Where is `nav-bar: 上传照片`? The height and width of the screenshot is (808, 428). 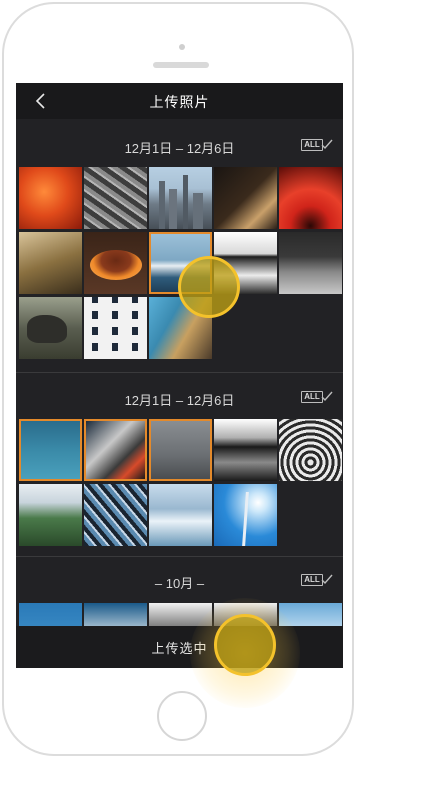
nav-bar: 上传照片 is located at coordinates (179, 101).